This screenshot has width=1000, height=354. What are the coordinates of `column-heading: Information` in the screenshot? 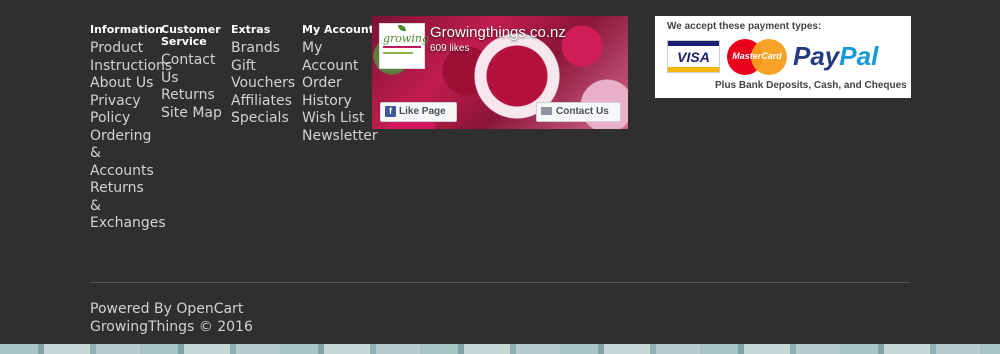 It's located at (126, 29).